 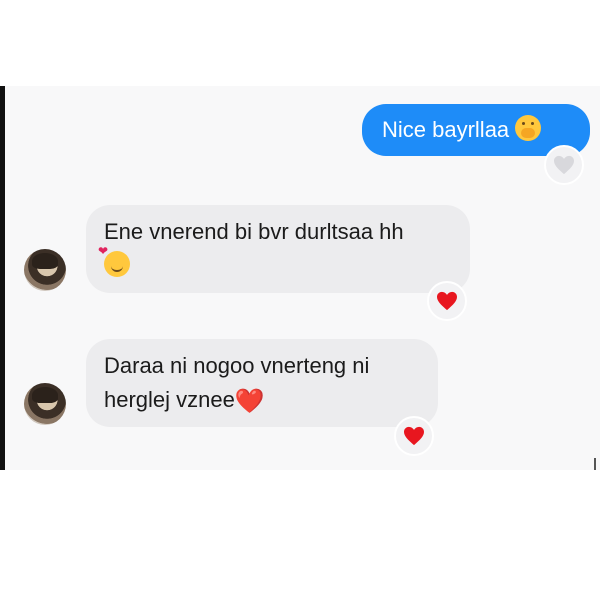 What do you see at coordinates (237, 365) in the screenshot?
I see `message-line-1: Daraa ni nogoo vnerteng ni` at bounding box center [237, 365].